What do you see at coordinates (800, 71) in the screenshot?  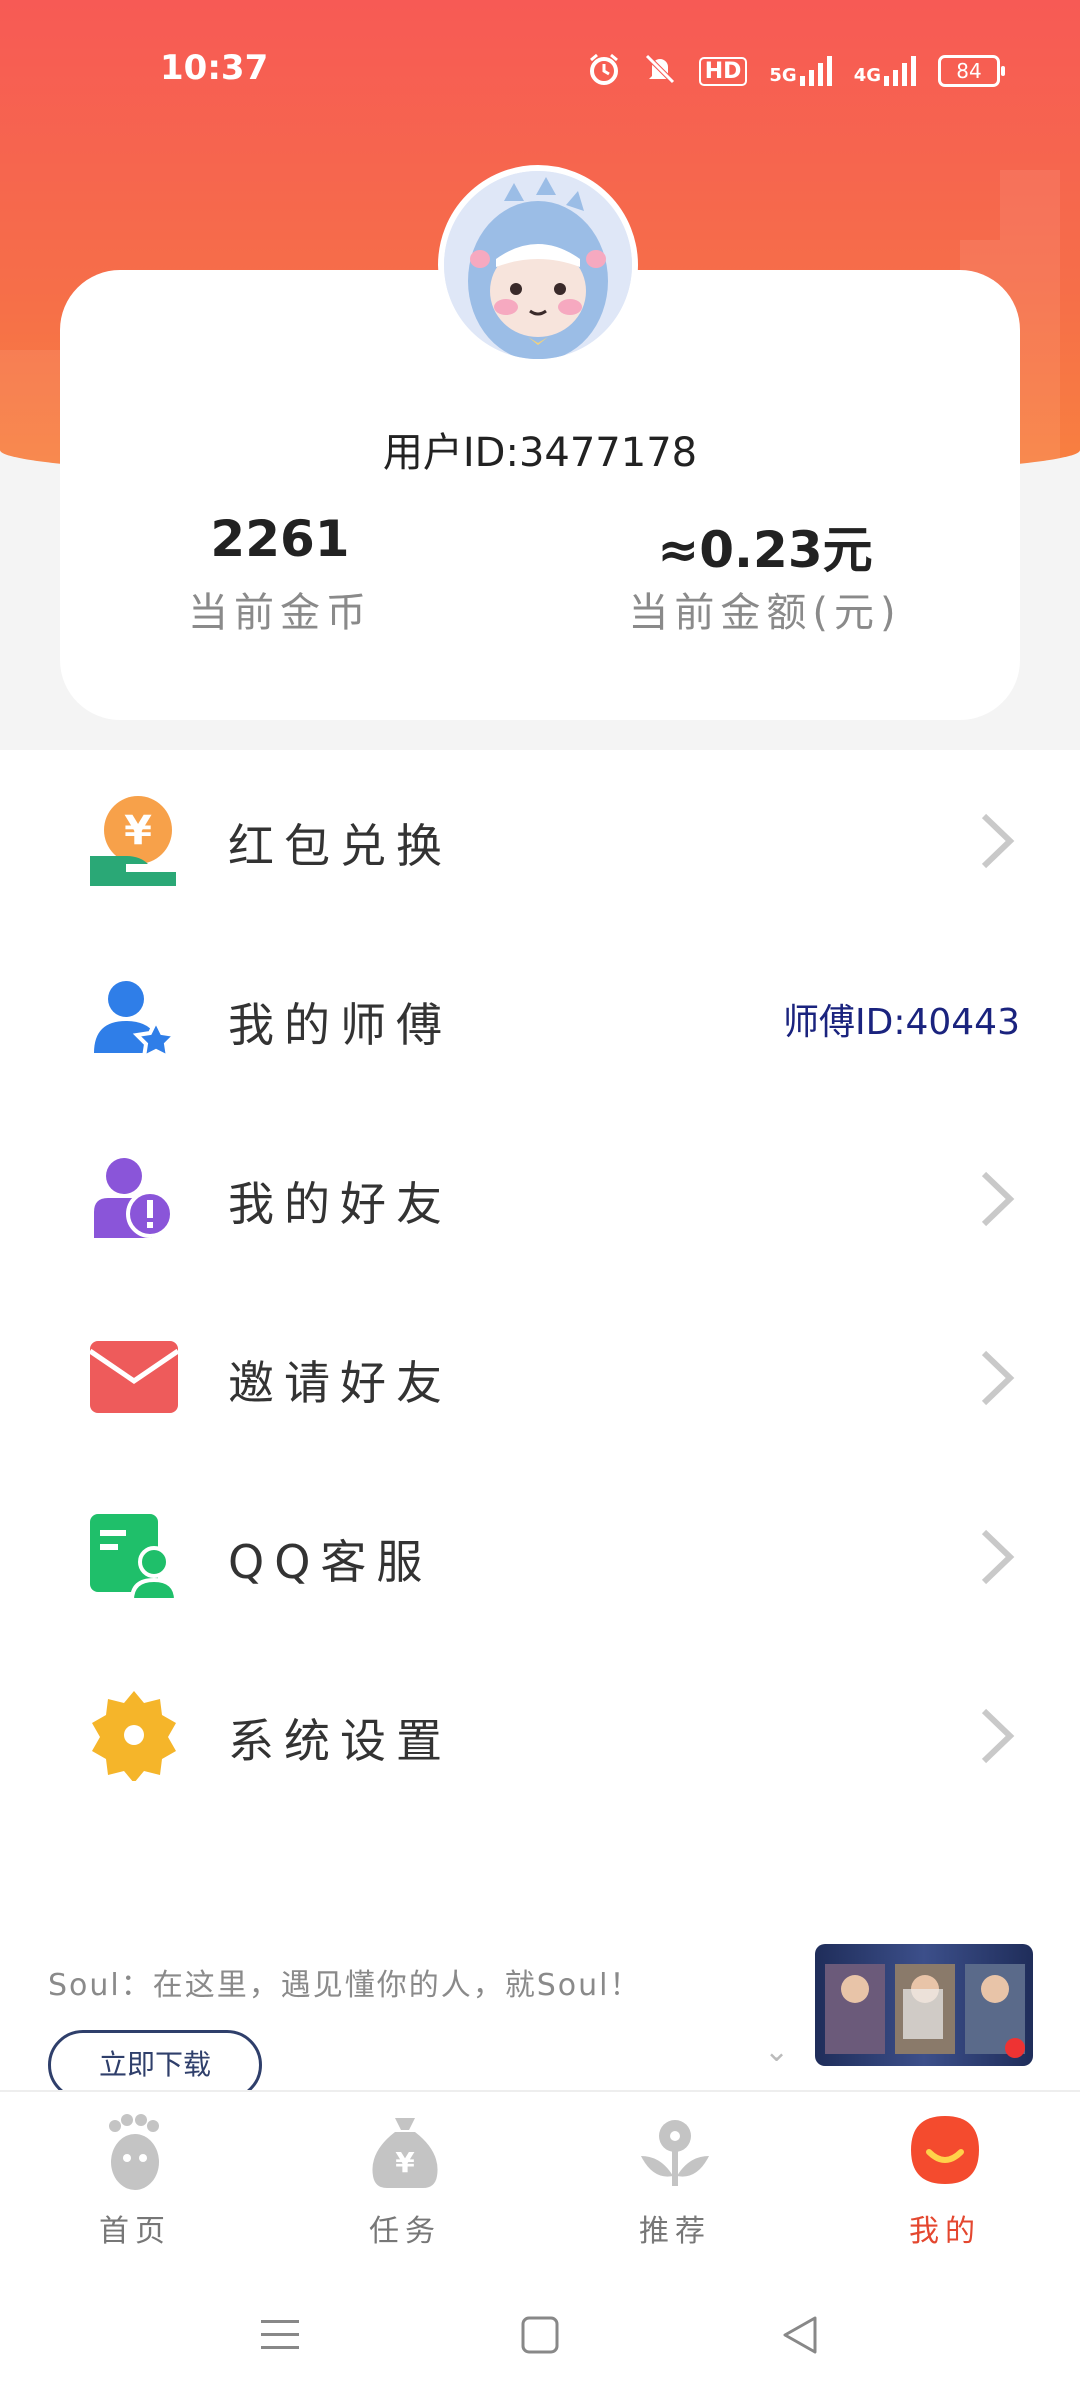 I see `5g-signal-icon: 5G` at bounding box center [800, 71].